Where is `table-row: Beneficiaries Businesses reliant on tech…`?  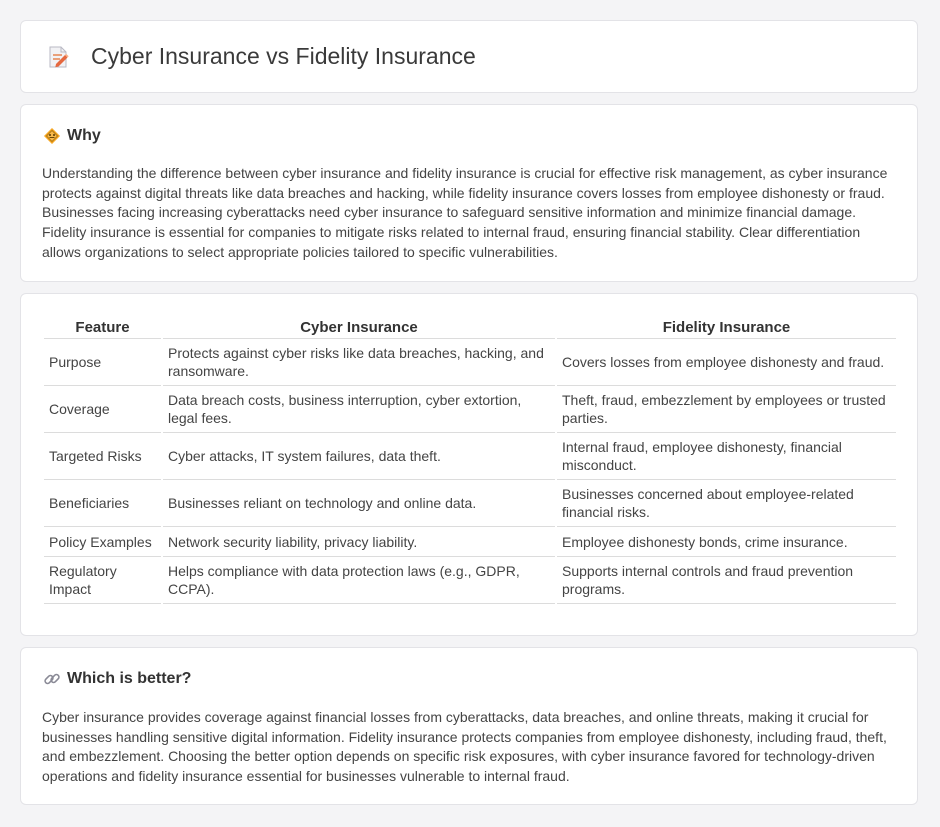 table-row: Beneficiaries Businesses reliant on tech… is located at coordinates (470, 503).